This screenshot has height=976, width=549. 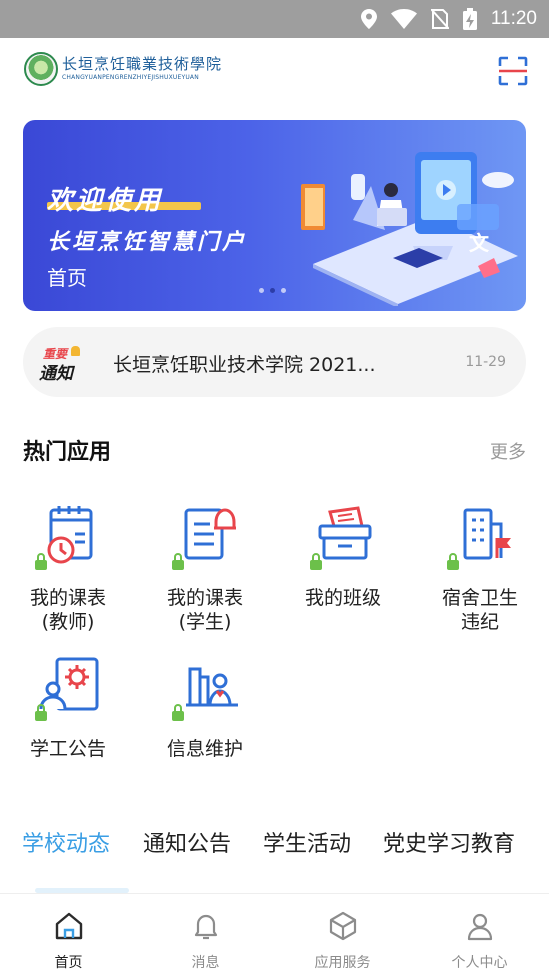 What do you see at coordinates (130, 77) in the screenshot?
I see `school-name-pinyin: CHANGYUANPENGRENZHIYEJISHUXUEYUAN` at bounding box center [130, 77].